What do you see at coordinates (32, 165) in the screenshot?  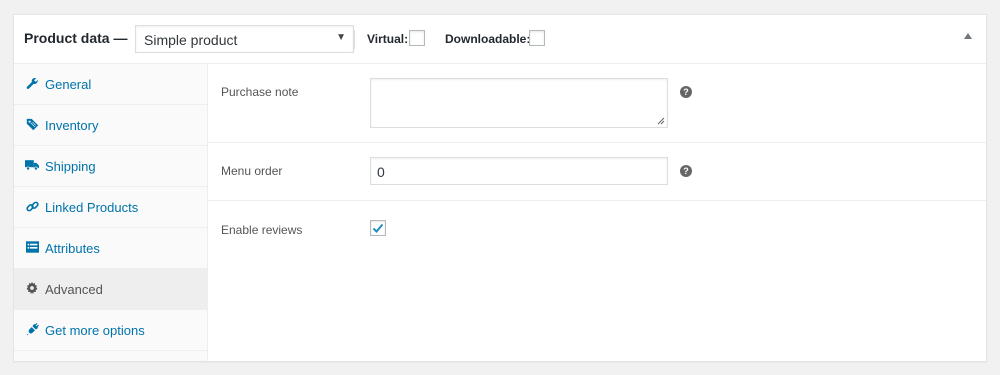 I see `truck-icon` at bounding box center [32, 165].